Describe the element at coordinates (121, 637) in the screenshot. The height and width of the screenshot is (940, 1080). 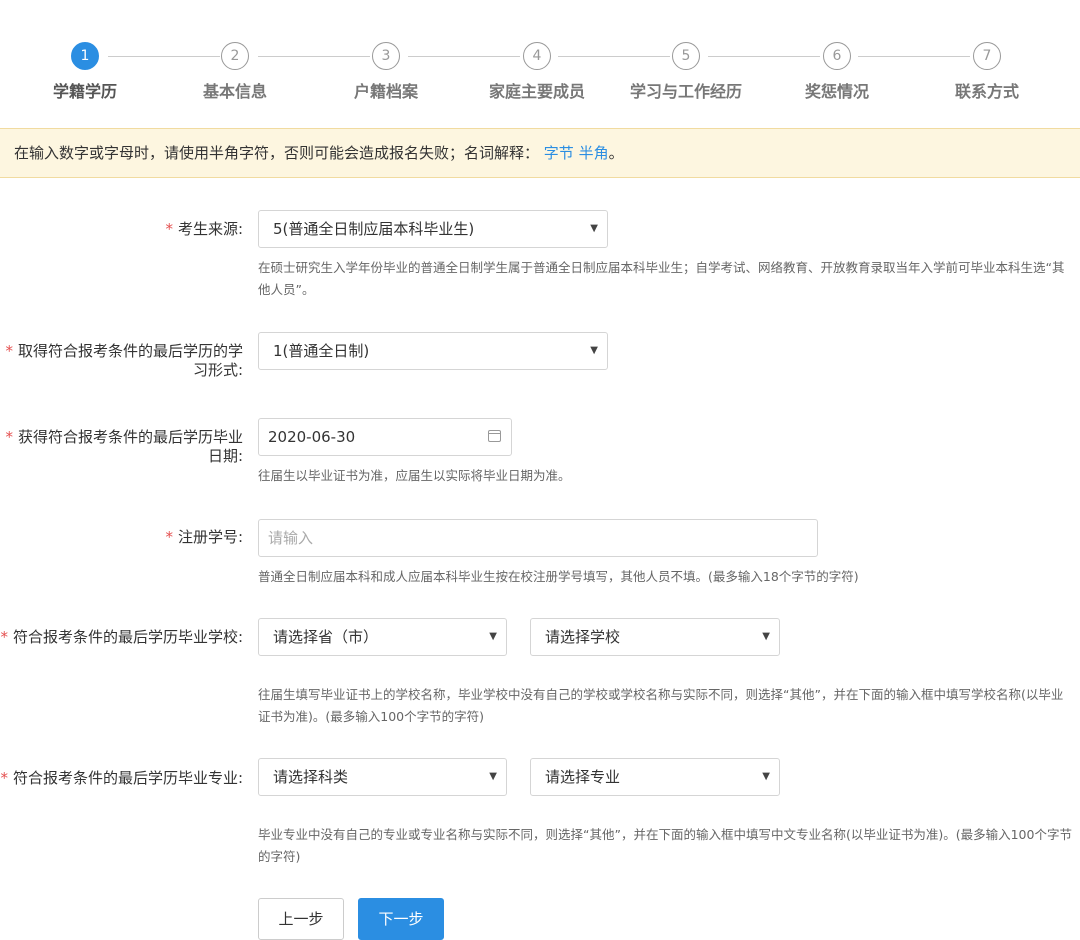
I see `school-label: * 符合报考条件的最后学历毕业学校:` at that location.